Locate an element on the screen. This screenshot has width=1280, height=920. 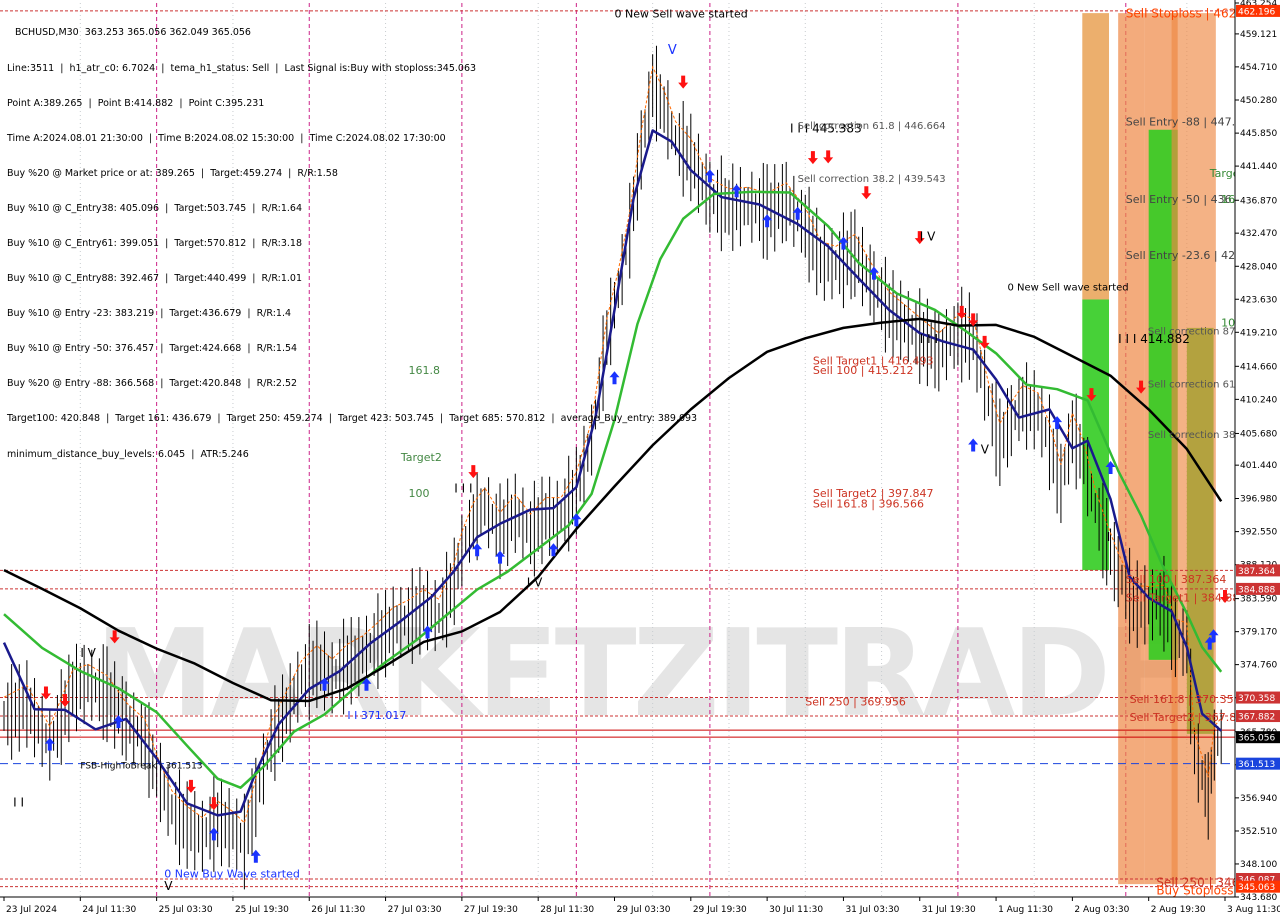
price-tick-label: 392.550 is located at coordinates (1258, 533).